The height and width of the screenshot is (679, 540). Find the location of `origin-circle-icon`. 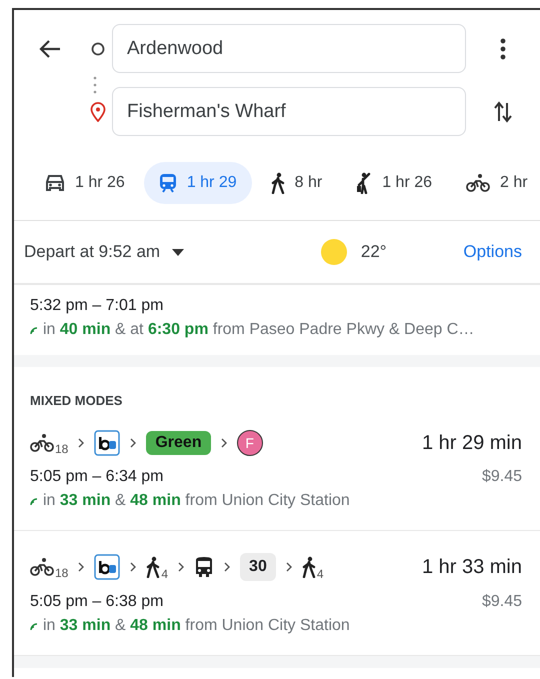

origin-circle-icon is located at coordinates (98, 49).